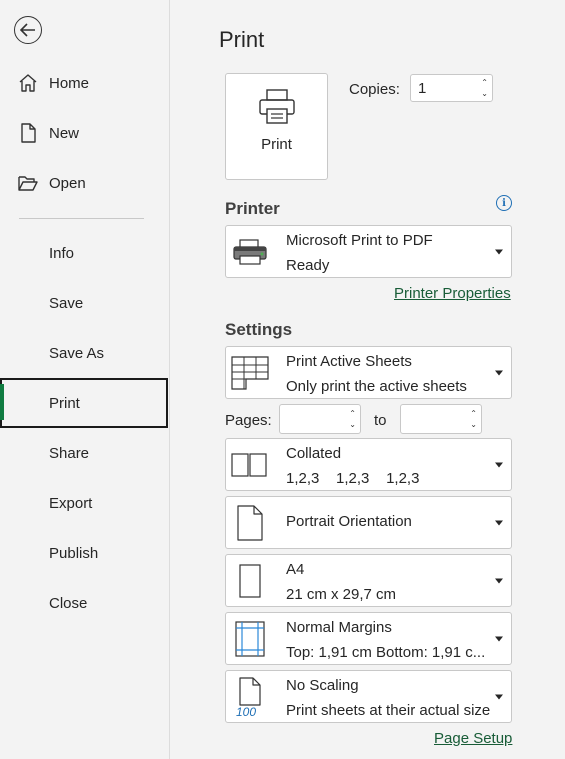  What do you see at coordinates (259, 329) in the screenshot?
I see `settings-section-title: Settings` at bounding box center [259, 329].